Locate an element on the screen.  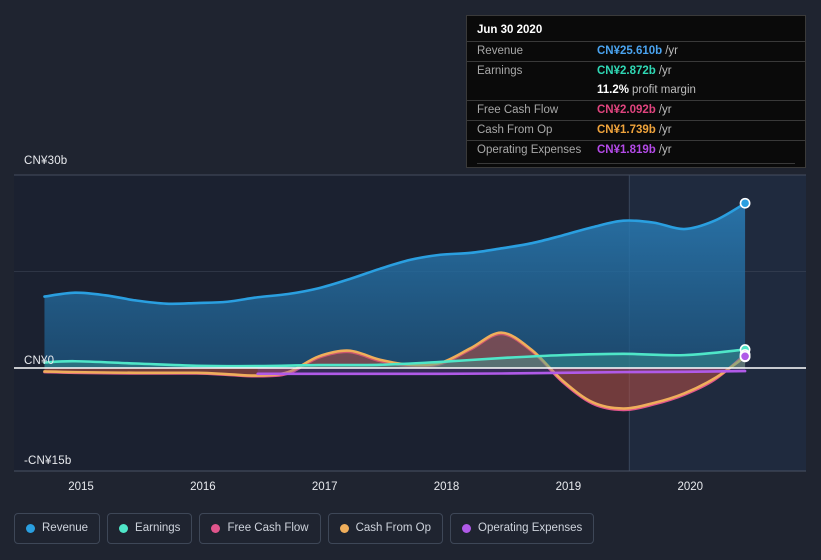
y-axis-label-zero: CN¥0 is located at coordinates (39, 361).